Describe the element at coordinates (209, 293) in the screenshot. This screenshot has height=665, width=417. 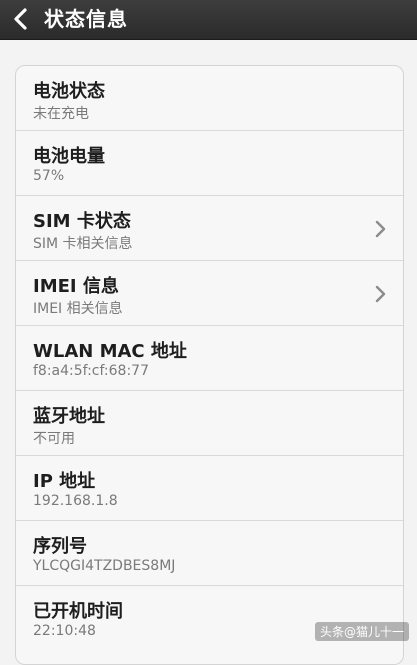
I see `list-item-imei: IMEI 信息 IMEI 相关信息` at that location.